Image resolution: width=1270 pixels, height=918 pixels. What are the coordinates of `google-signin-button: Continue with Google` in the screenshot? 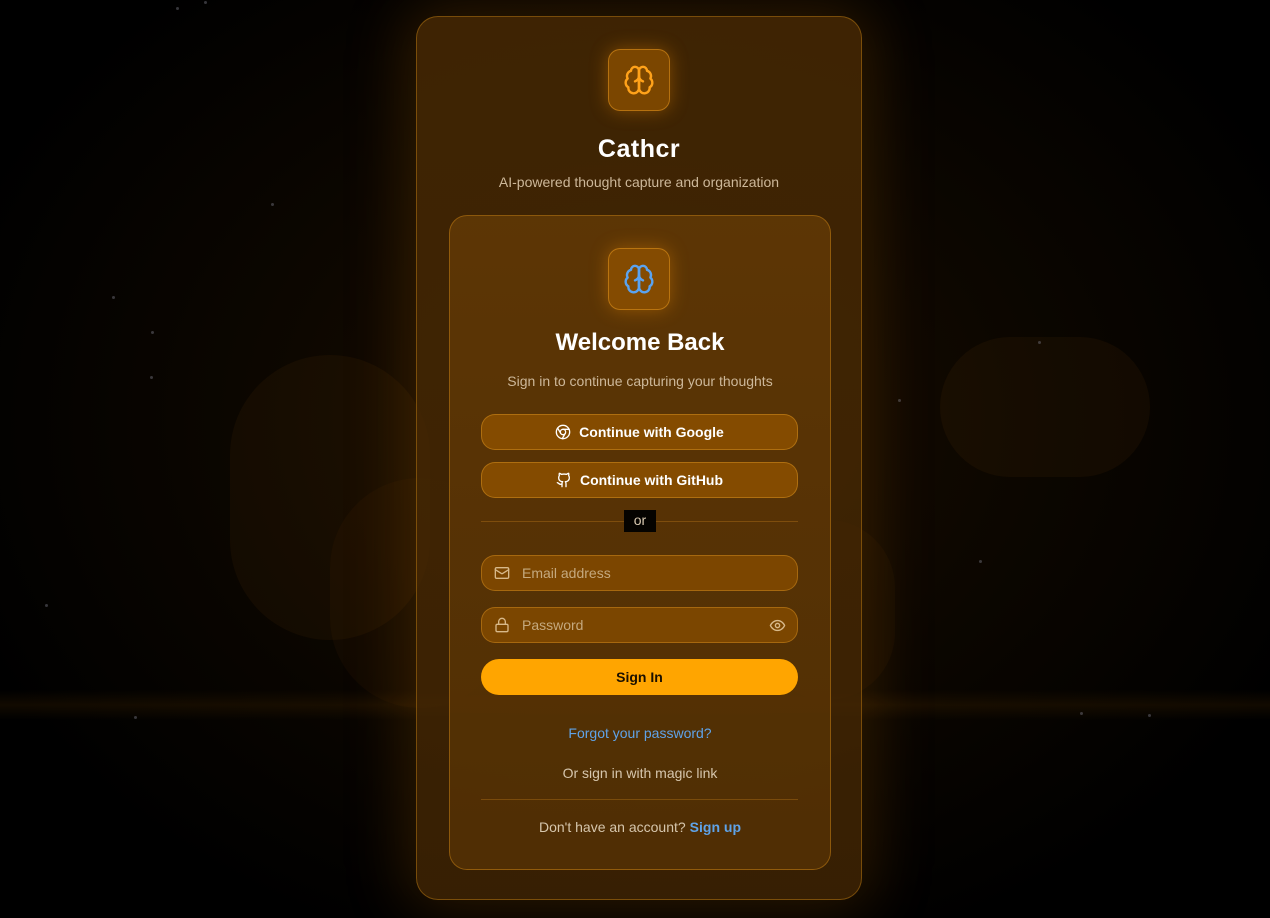 It's located at (639, 432).